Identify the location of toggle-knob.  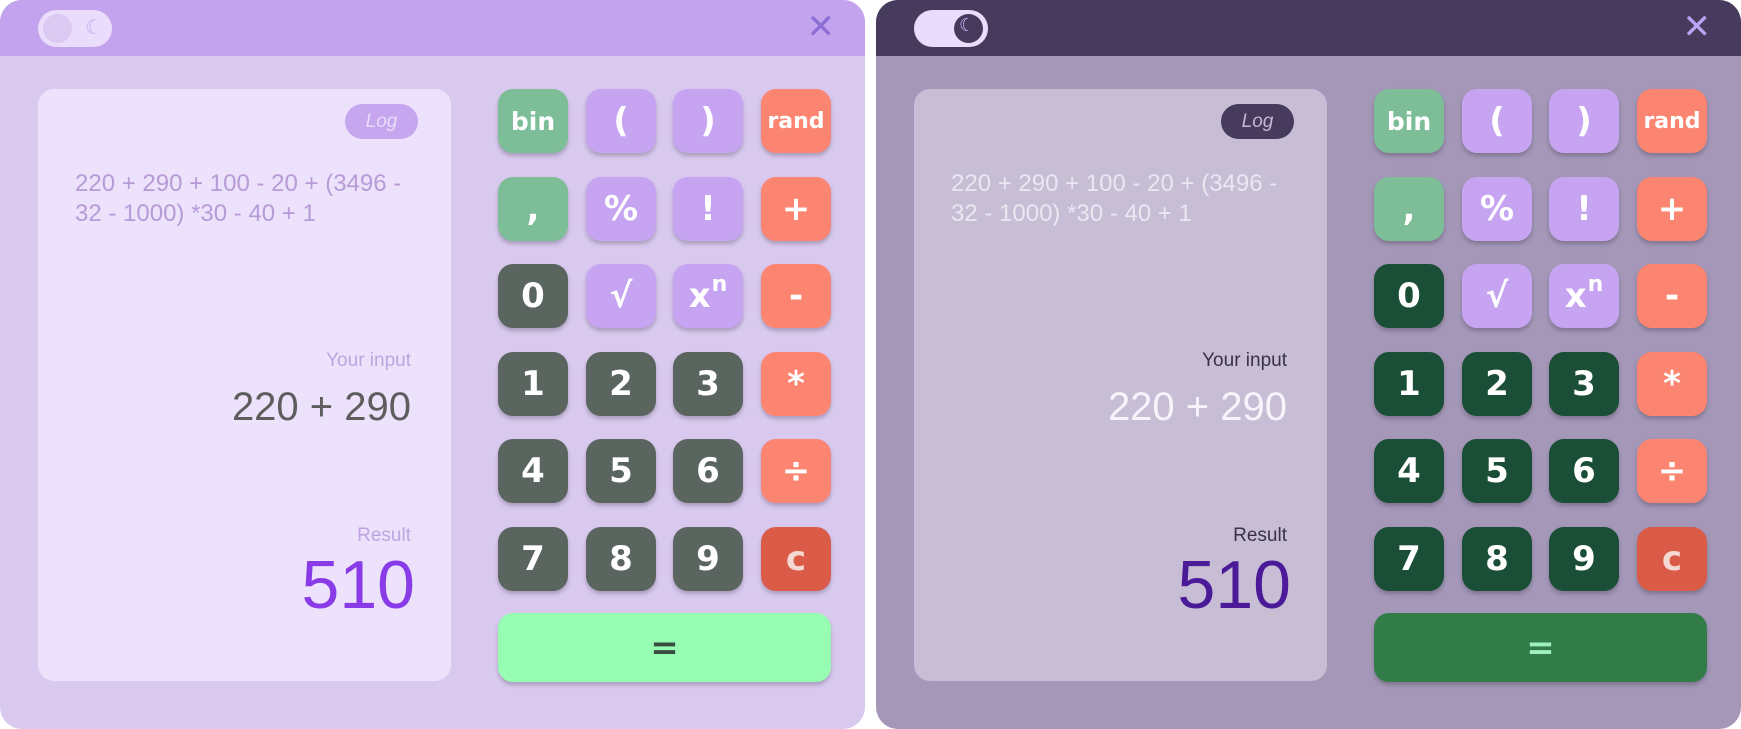
(57, 28).